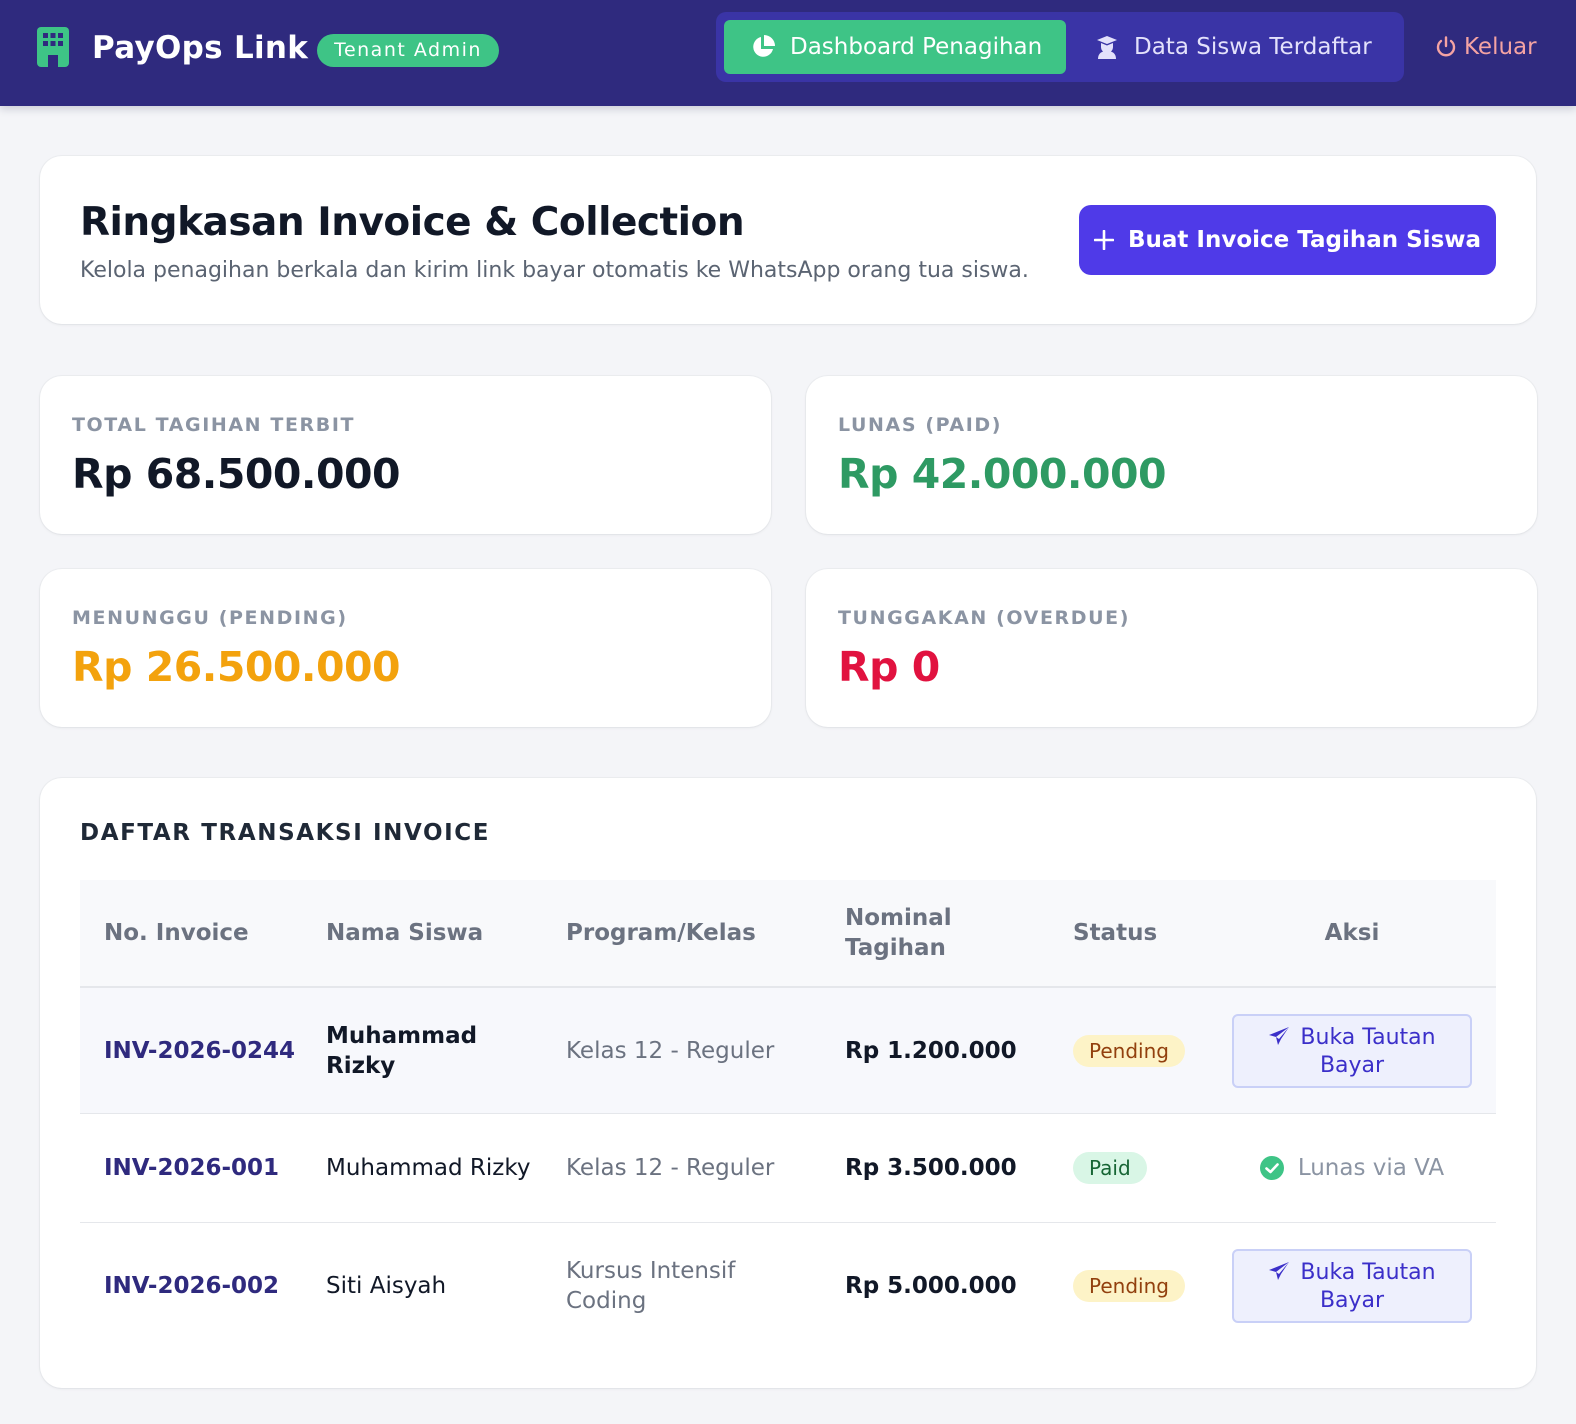 The height and width of the screenshot is (1424, 1576). Describe the element at coordinates (916, 47) in the screenshot. I see `tab-dashboard-label: Dashboard Penagihan` at that location.